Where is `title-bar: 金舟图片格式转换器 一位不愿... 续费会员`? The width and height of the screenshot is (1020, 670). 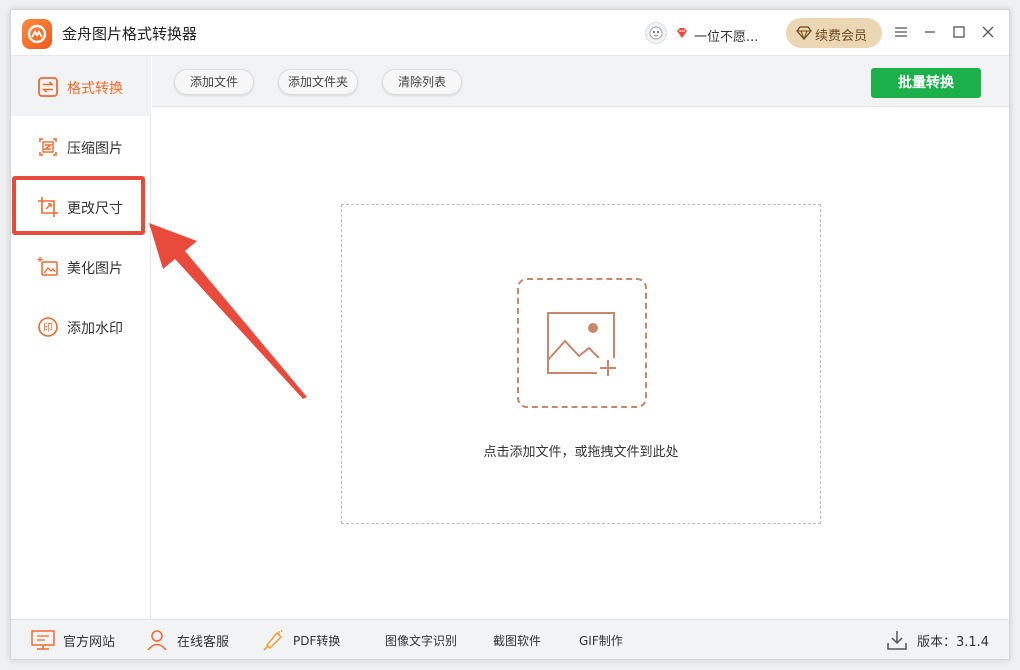
title-bar: 金舟图片格式转换器 一位不愿... 续费会员 is located at coordinates (510, 33).